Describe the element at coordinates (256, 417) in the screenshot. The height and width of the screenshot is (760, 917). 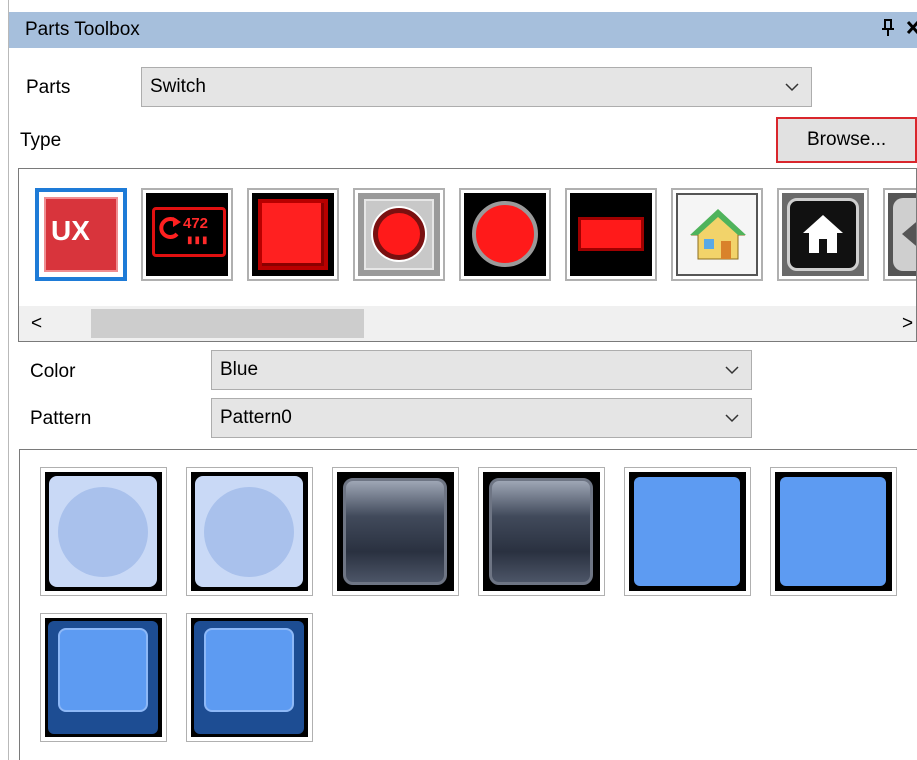
I see `pattern-value: Pattern0` at that location.